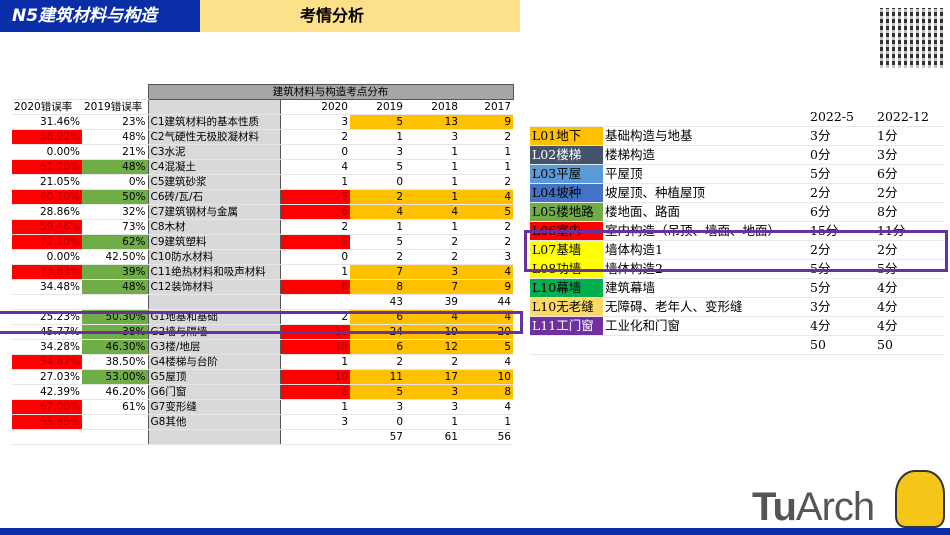 This screenshot has width=950, height=535. Describe the element at coordinates (47, 347) in the screenshot. I see `error-rate-2020: 34.28%` at that location.